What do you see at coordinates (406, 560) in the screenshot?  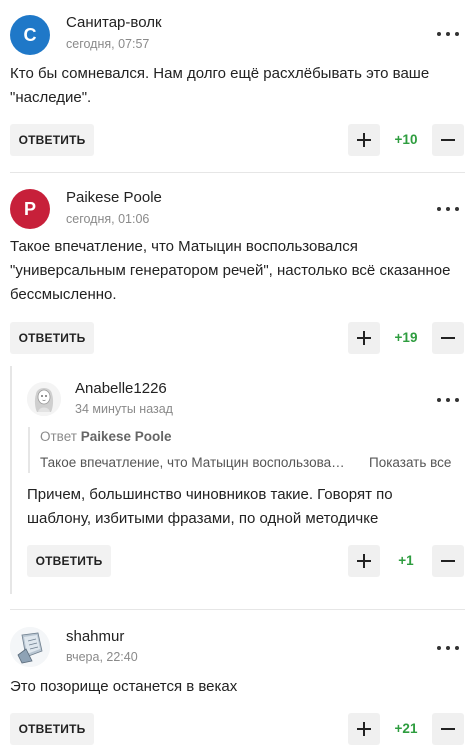 I see `score: +1` at bounding box center [406, 560].